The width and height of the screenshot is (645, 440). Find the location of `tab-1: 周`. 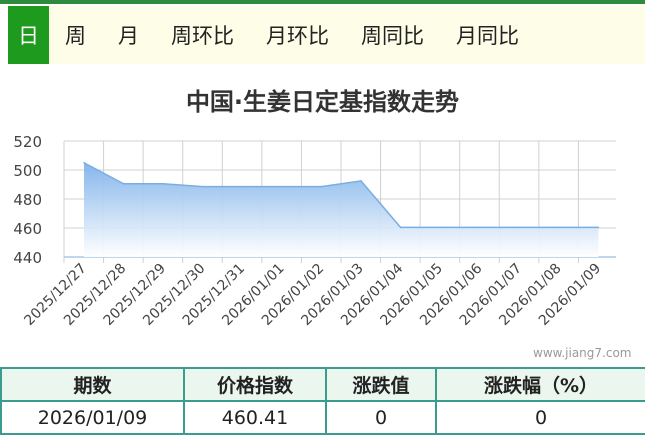

tab-1: 周 is located at coordinates (75, 35).